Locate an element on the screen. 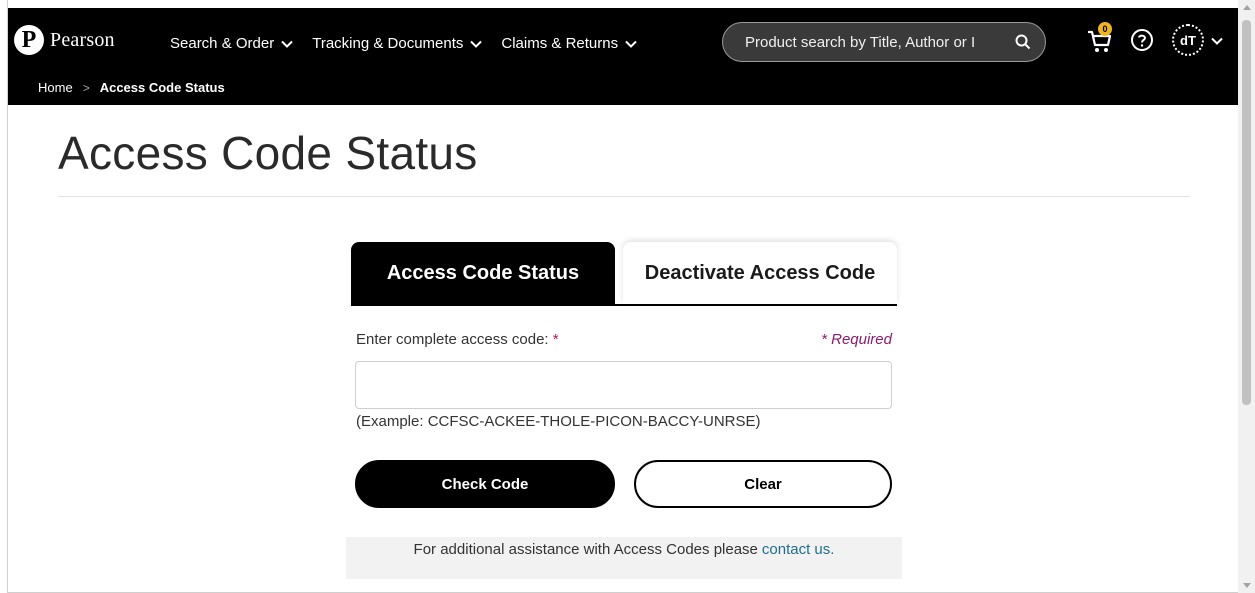 The height and width of the screenshot is (593, 1255). contact-us-link: contact us. is located at coordinates (798, 560).